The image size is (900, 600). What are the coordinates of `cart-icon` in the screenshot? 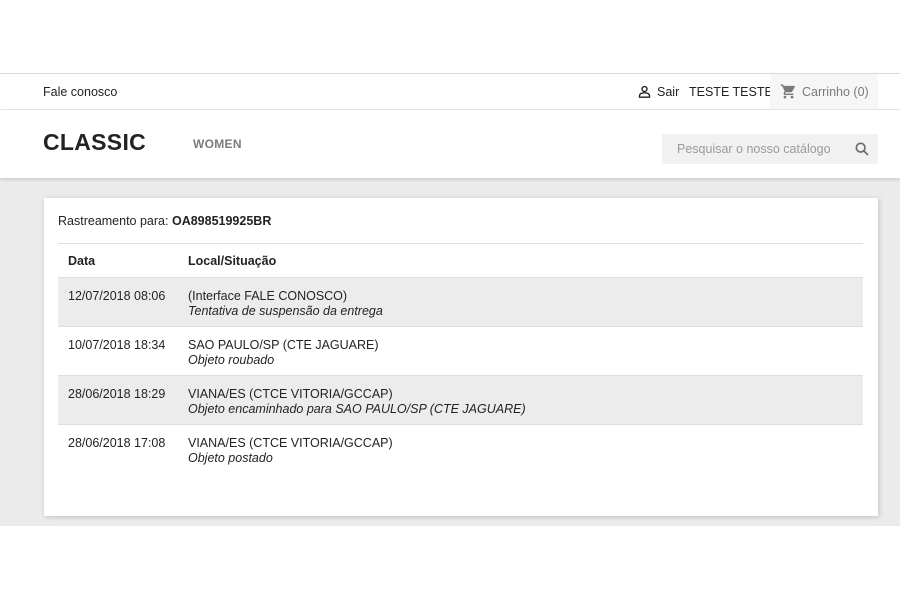 It's located at (787, 91).